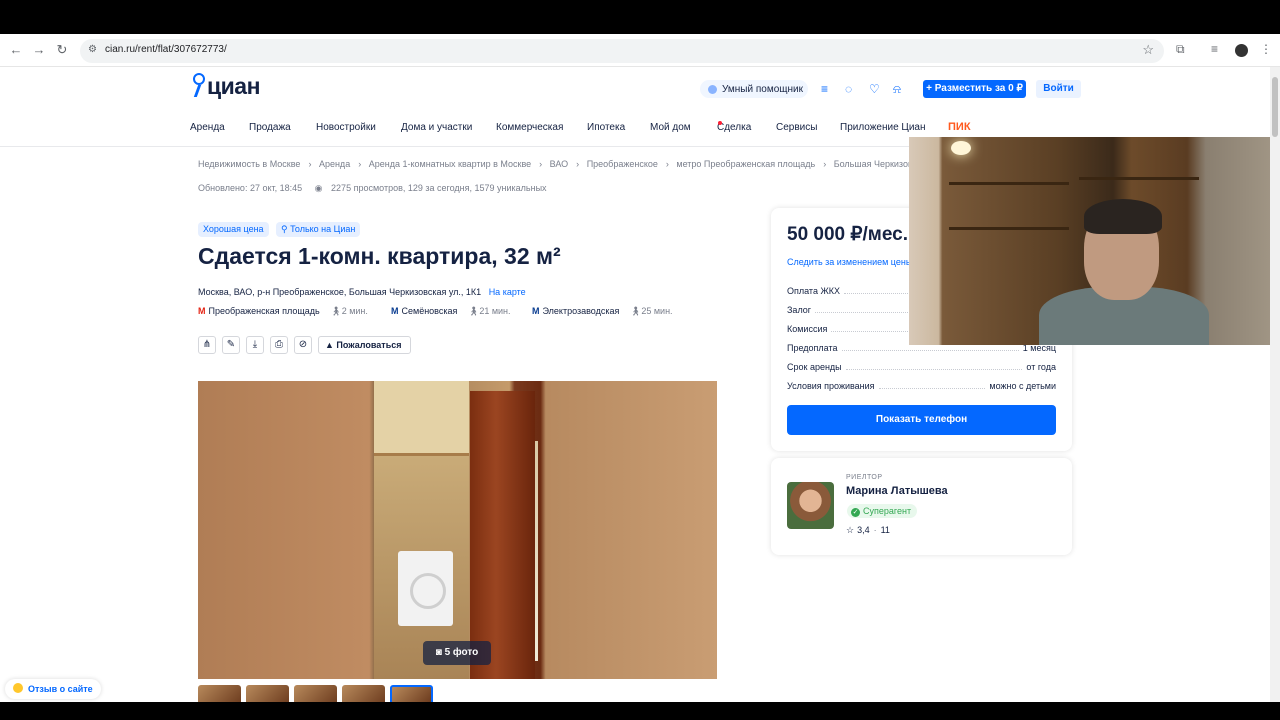  Describe the element at coordinates (436, 127) in the screenshot. I see `nav-item-houses: Дома и участки` at that location.